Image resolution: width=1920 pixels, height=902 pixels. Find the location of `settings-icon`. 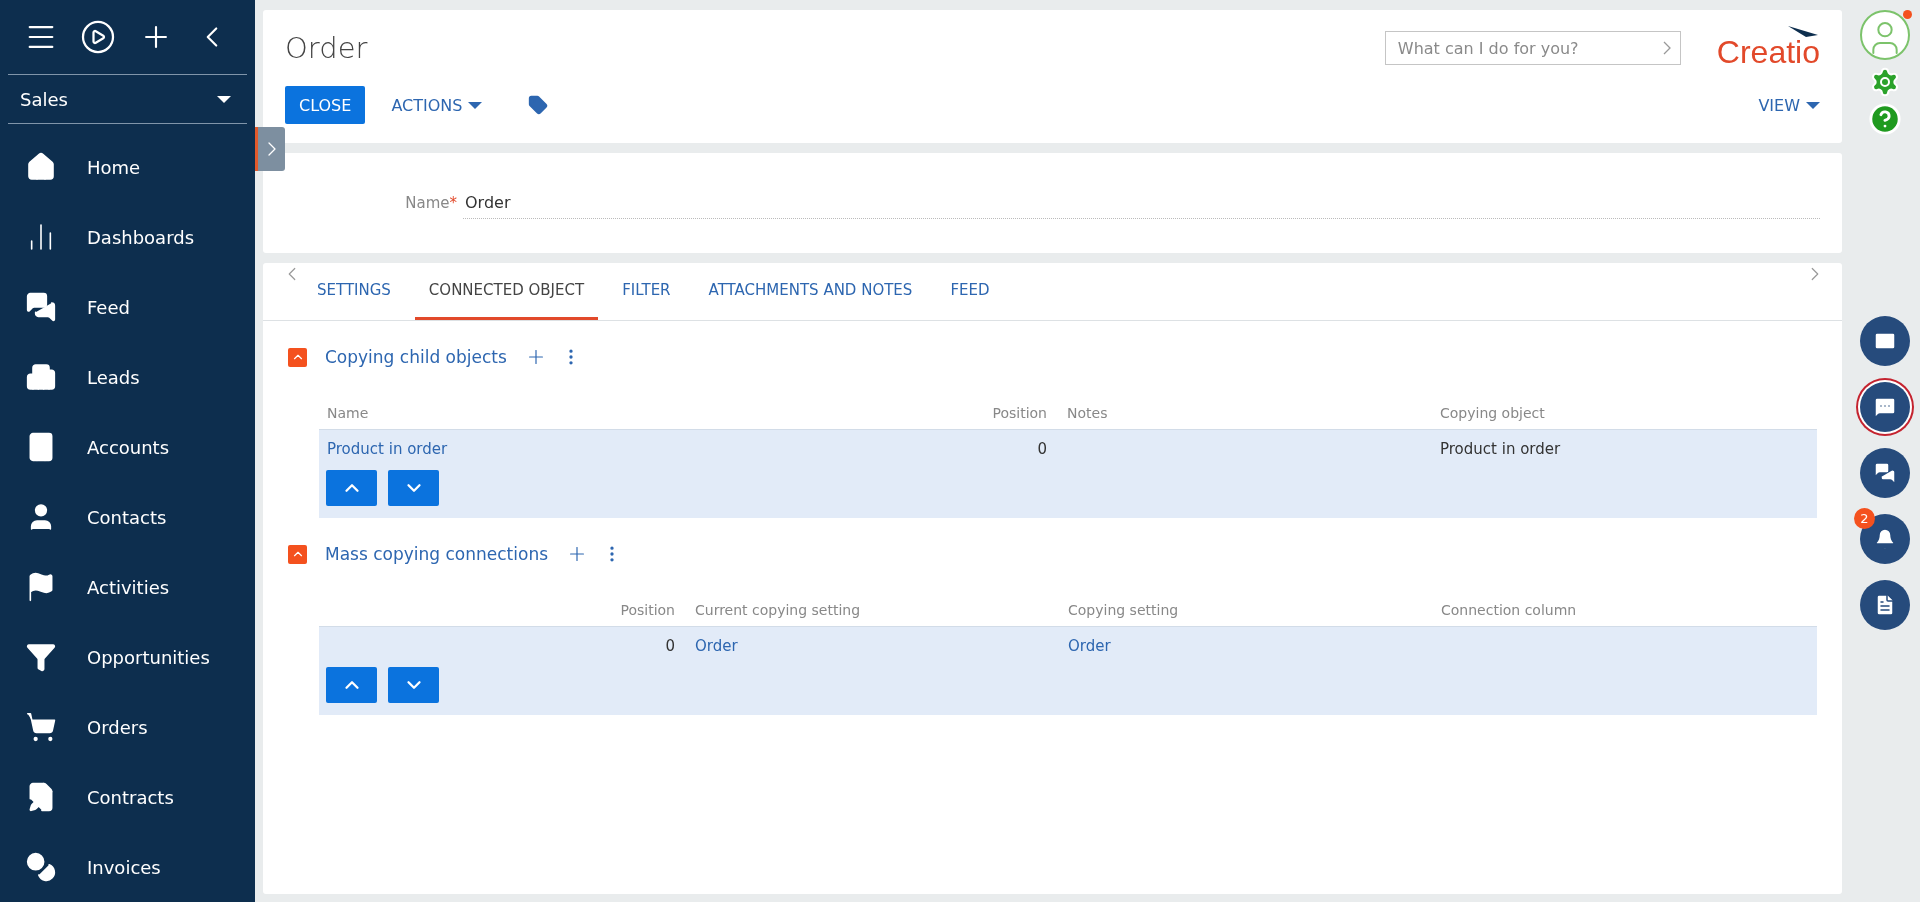

settings-icon is located at coordinates (1885, 82).